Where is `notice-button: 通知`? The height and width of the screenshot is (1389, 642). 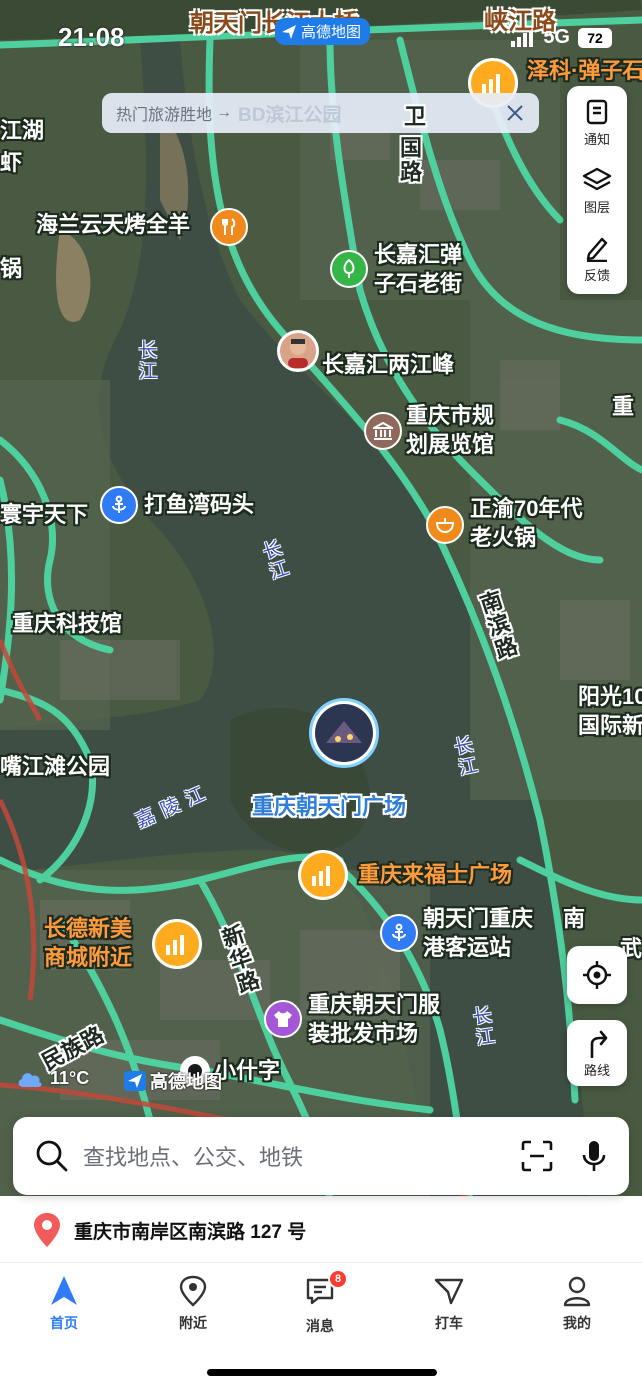 notice-button: 通知 is located at coordinates (597, 123).